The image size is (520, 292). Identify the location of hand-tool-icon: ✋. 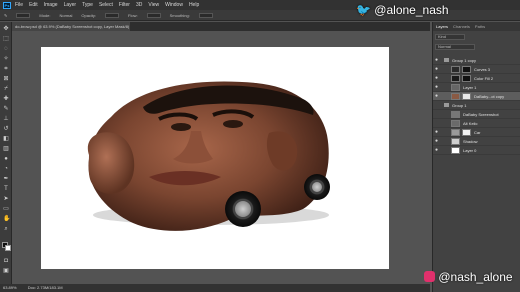
(6, 219).